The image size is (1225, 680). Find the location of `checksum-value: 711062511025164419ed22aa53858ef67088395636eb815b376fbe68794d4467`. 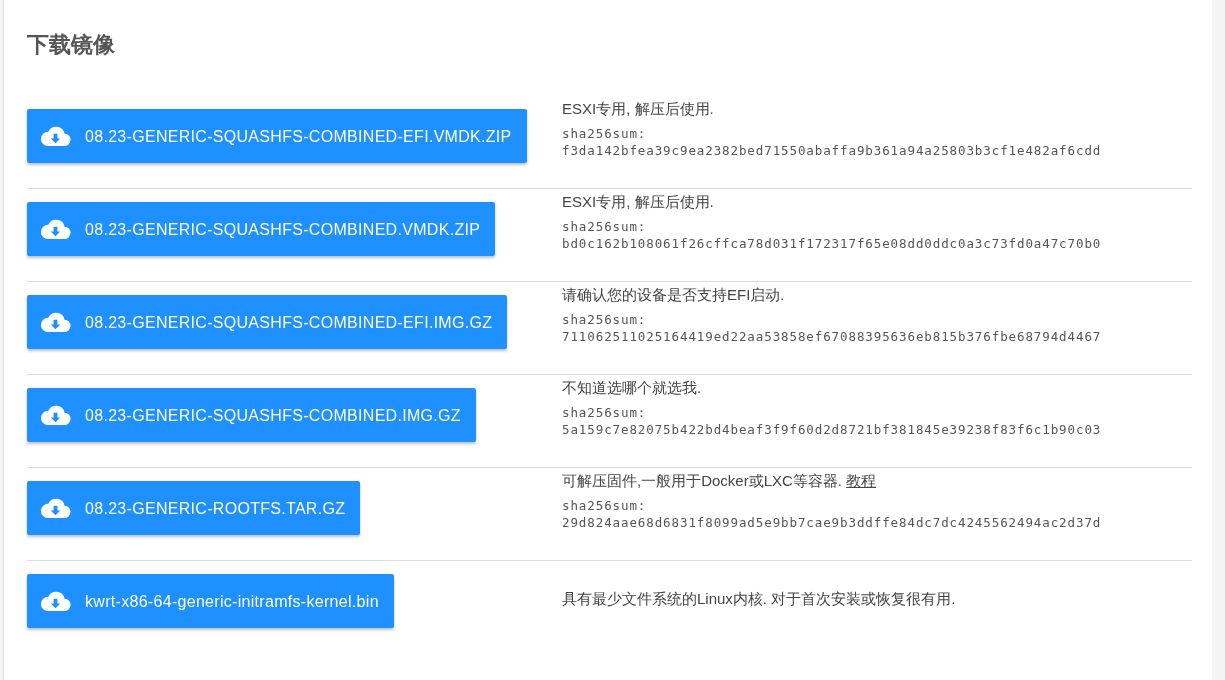

checksum-value: 711062511025164419ed22aa53858ef67088395636eb815b376fbe68794d4467 is located at coordinates (832, 336).